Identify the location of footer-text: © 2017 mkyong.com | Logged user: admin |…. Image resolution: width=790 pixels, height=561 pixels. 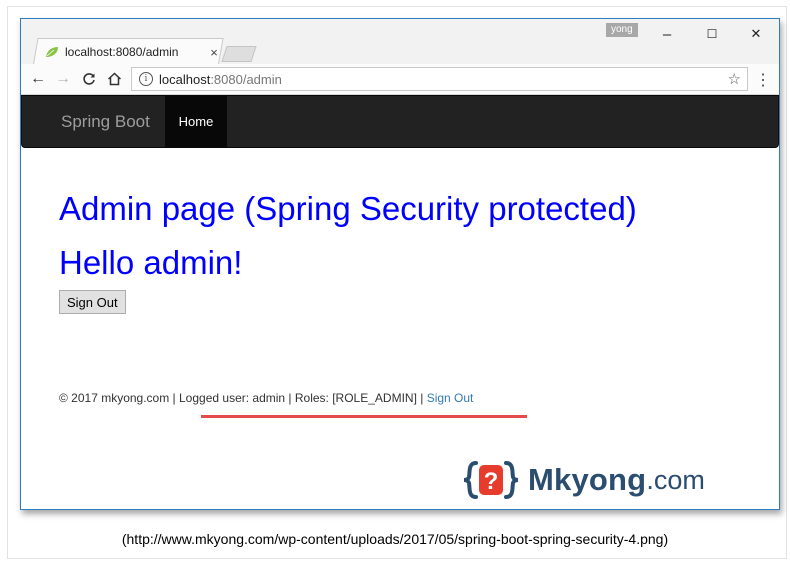
(243, 398).